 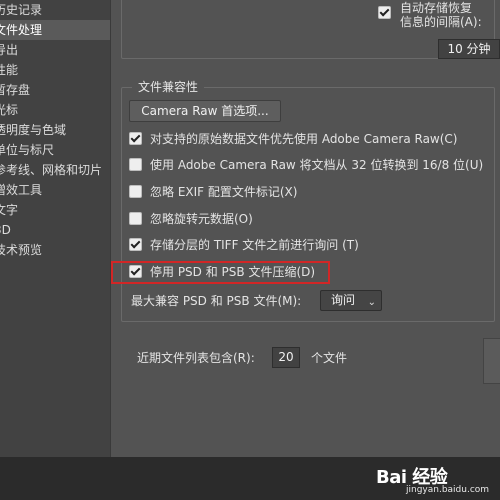 What do you see at coordinates (304, 139) in the screenshot?
I see `prefer-camera-raw-label: 对支持的原始数据文件优先使用 Adobe Camera Raw(C)` at bounding box center [304, 139].